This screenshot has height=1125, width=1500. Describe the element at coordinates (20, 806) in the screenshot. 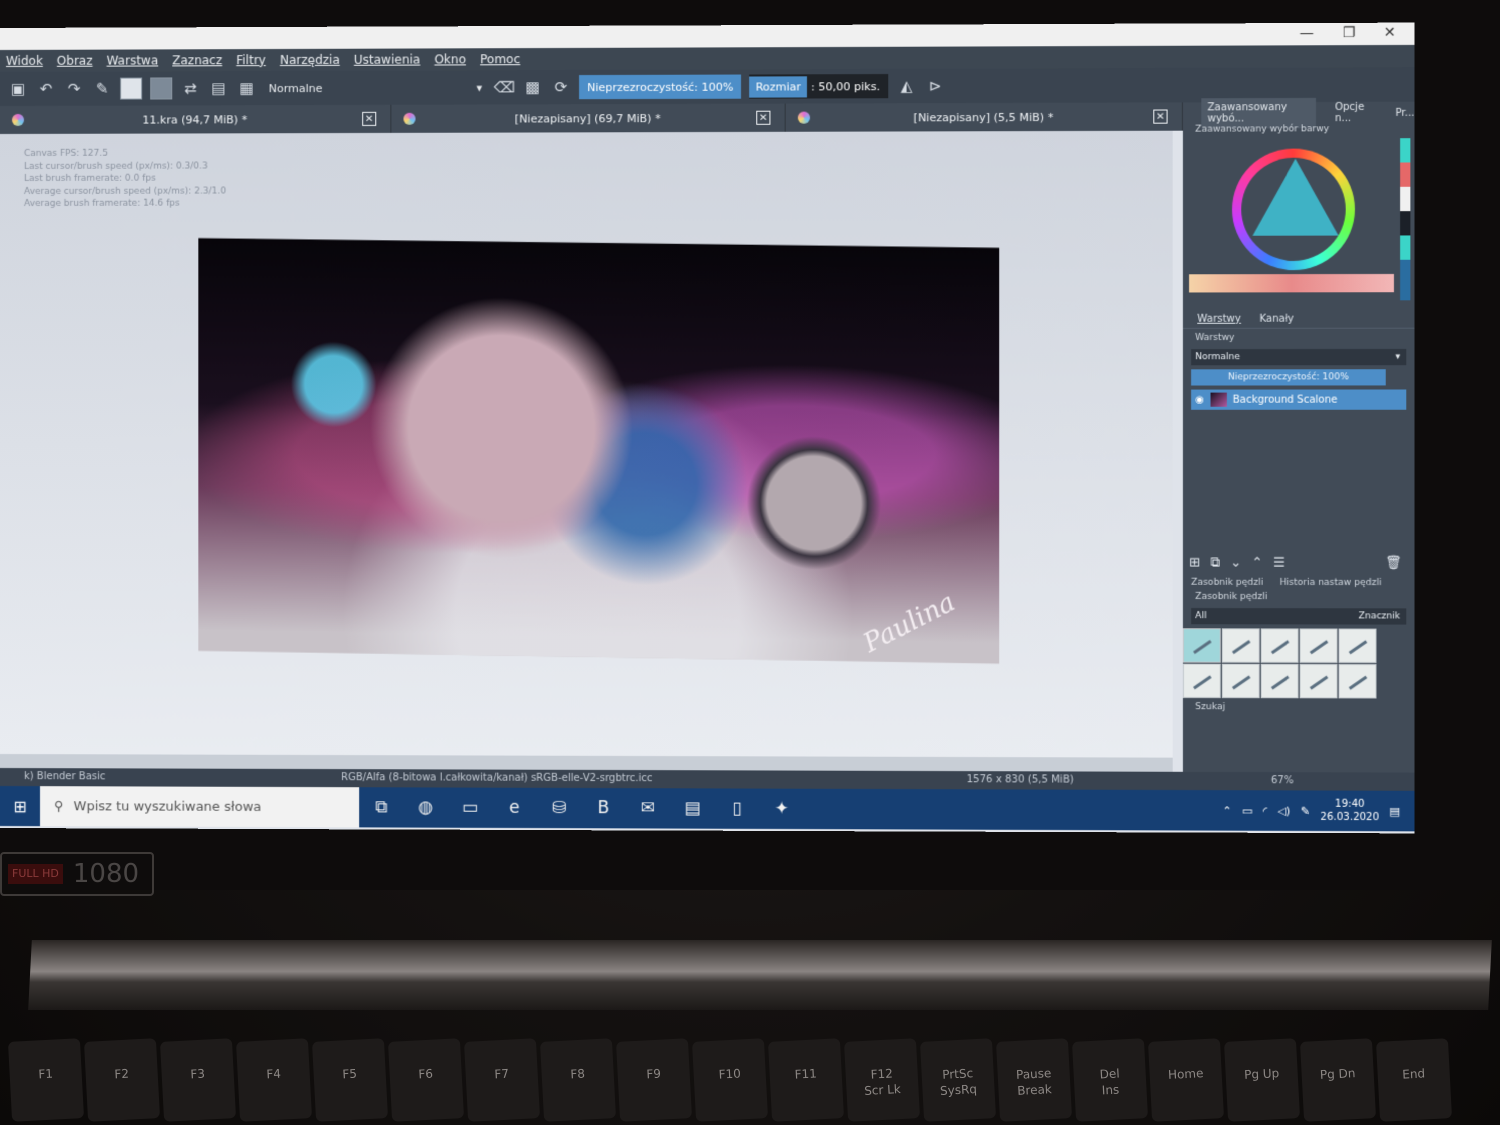

I see `windows-start-icon: ⊞` at that location.